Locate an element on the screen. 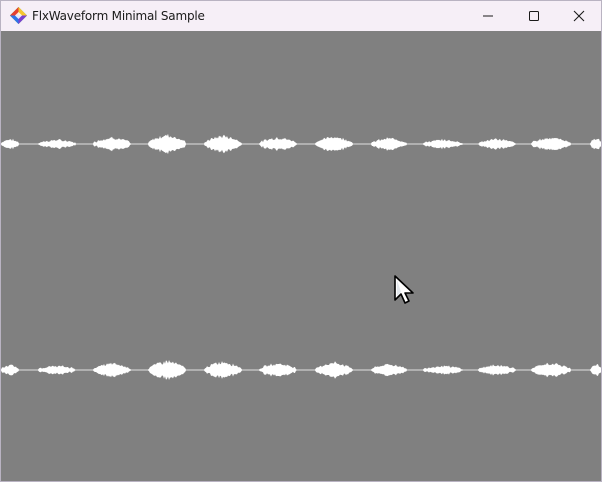 The width and height of the screenshot is (602, 482). close-icon is located at coordinates (579, 16).